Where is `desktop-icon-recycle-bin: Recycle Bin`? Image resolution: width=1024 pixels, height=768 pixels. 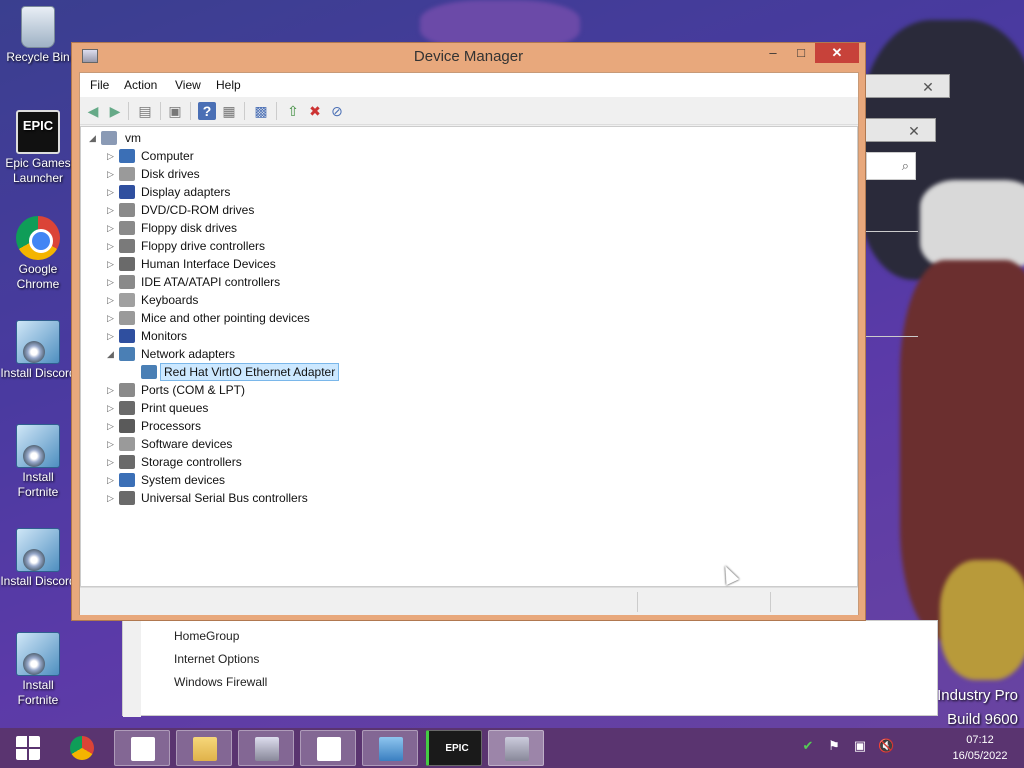
desktop-icon-recycle-bin: Recycle Bin is located at coordinates (38, 35).